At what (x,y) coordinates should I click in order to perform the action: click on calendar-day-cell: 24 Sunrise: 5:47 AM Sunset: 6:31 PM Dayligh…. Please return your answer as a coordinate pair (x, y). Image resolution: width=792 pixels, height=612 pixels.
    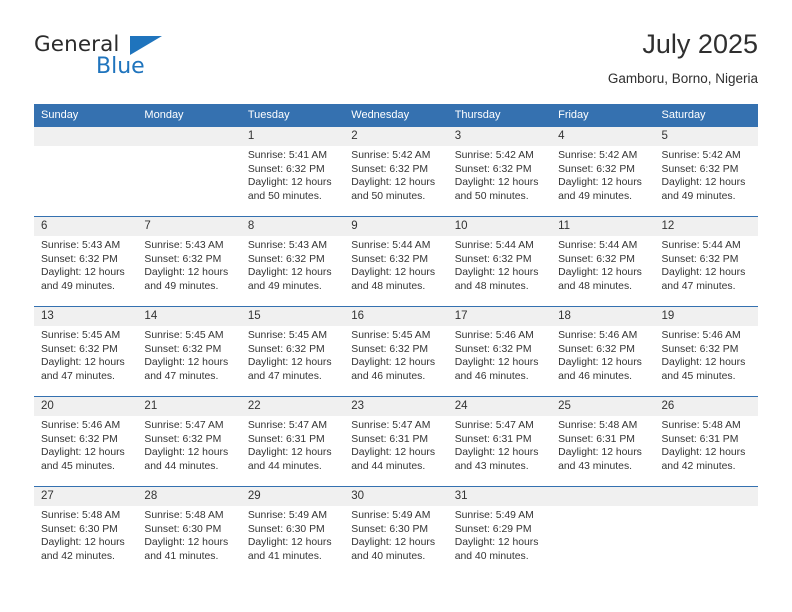
    Looking at the image, I should click on (499, 441).